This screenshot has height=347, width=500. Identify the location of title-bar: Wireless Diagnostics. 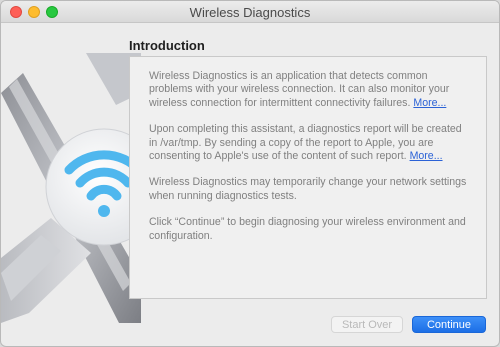
(250, 12).